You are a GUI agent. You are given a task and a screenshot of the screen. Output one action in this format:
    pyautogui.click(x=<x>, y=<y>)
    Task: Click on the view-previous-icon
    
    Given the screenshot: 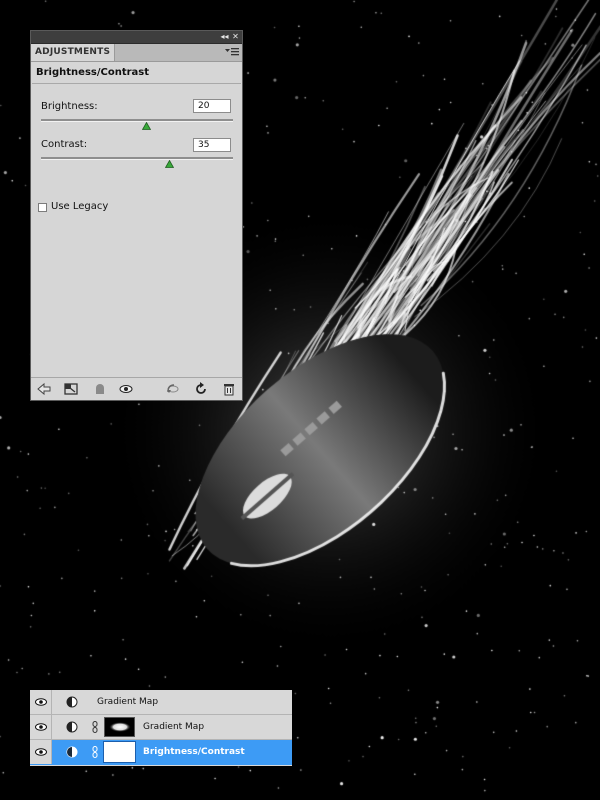 What is the action you would take?
    pyautogui.click(x=173, y=389)
    